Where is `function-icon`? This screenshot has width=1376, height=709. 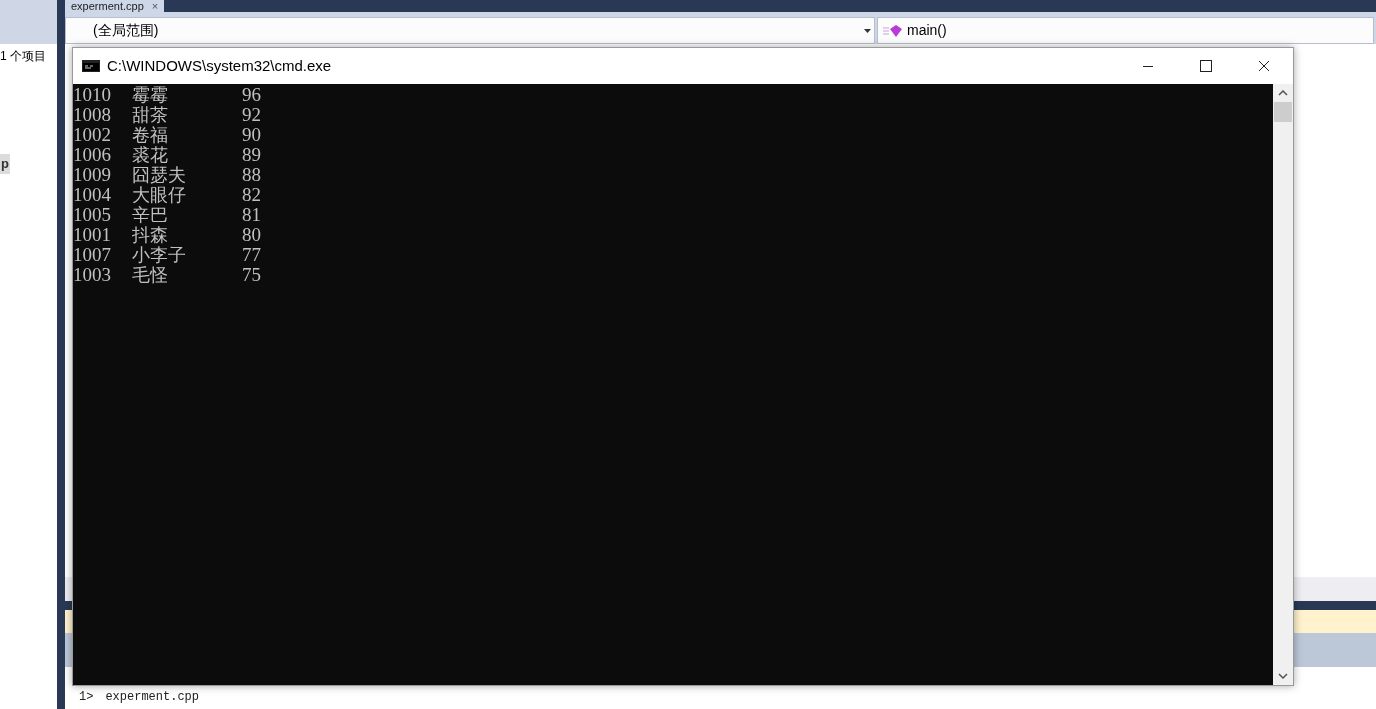 function-icon is located at coordinates (893, 30).